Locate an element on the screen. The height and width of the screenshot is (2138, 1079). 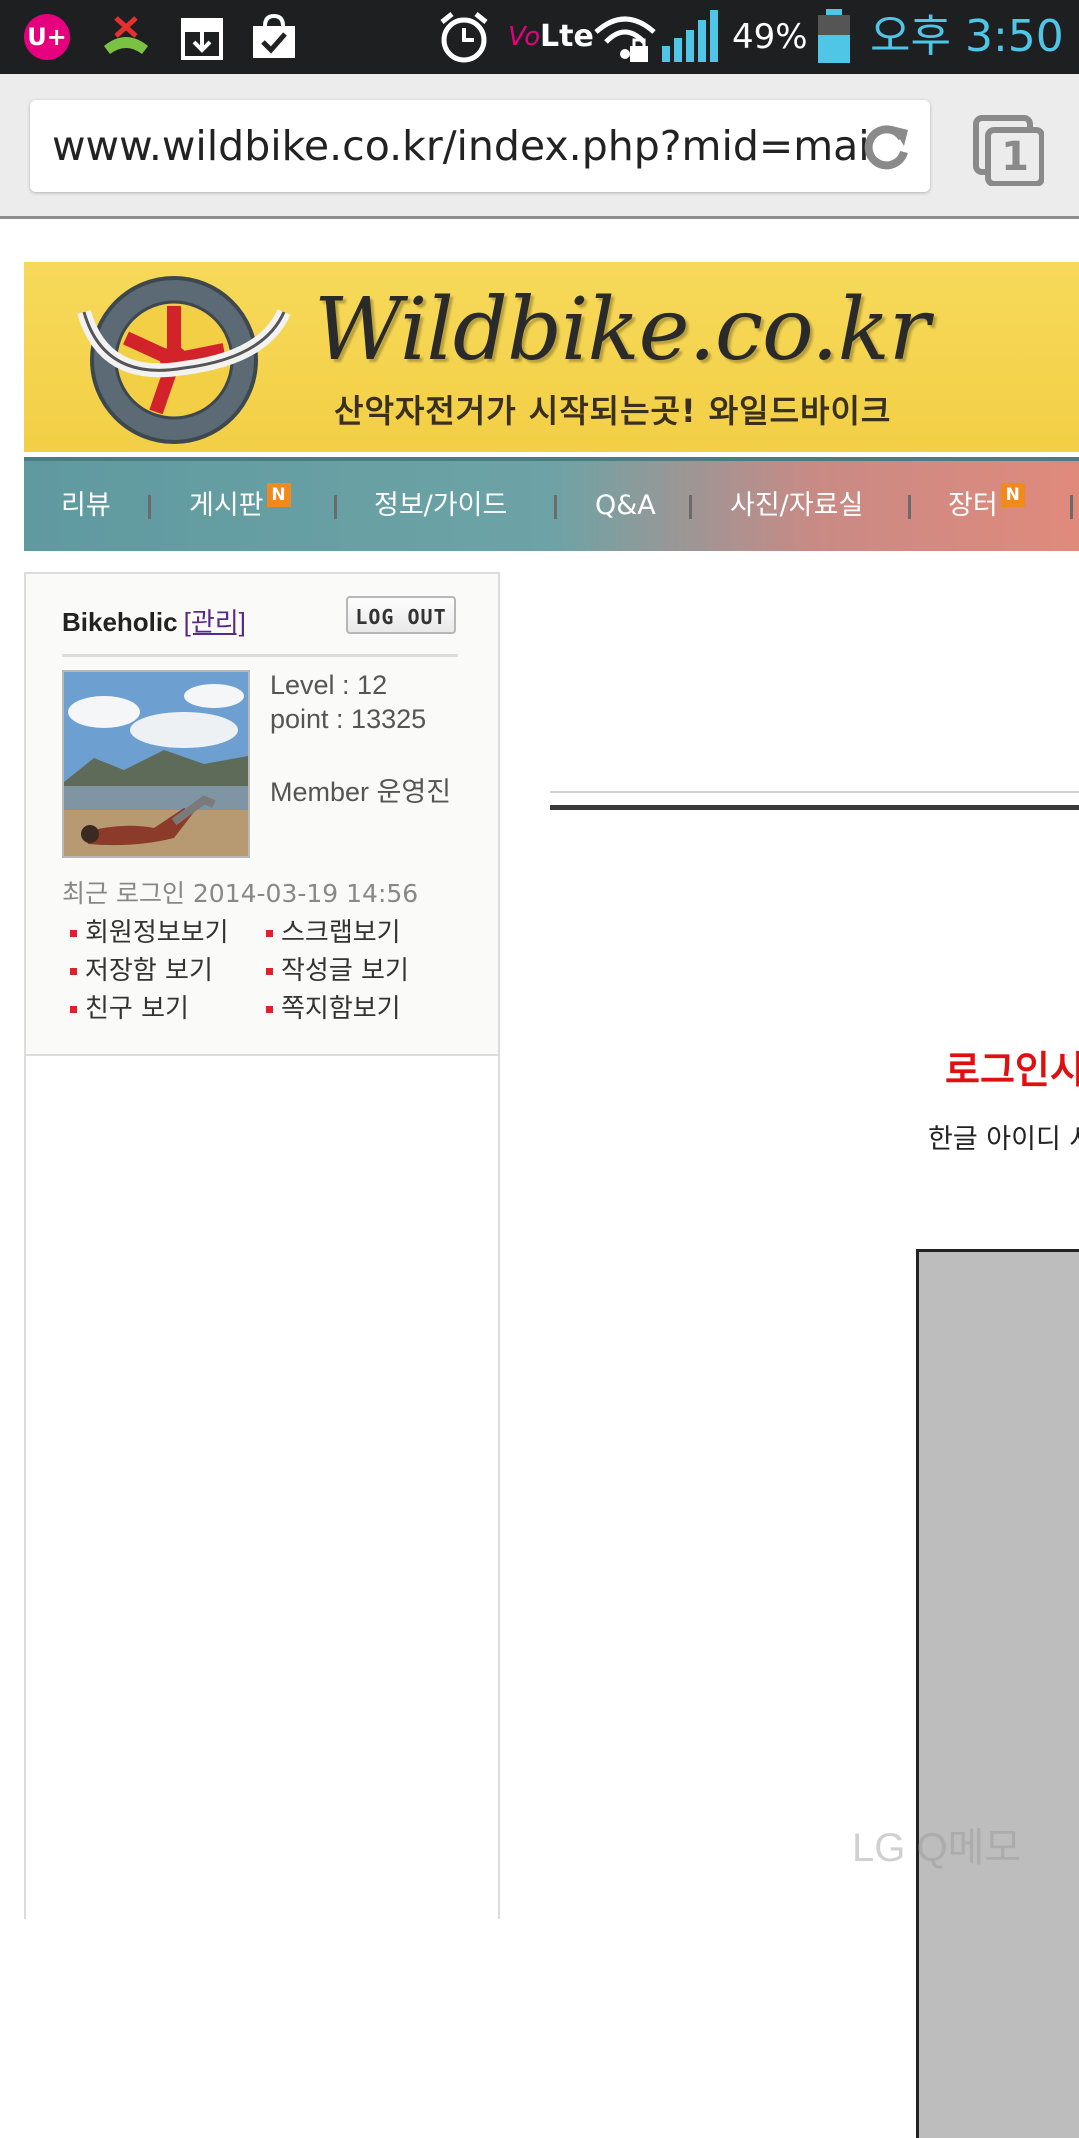
saved-link: 저장함 보기 is located at coordinates (141, 968).